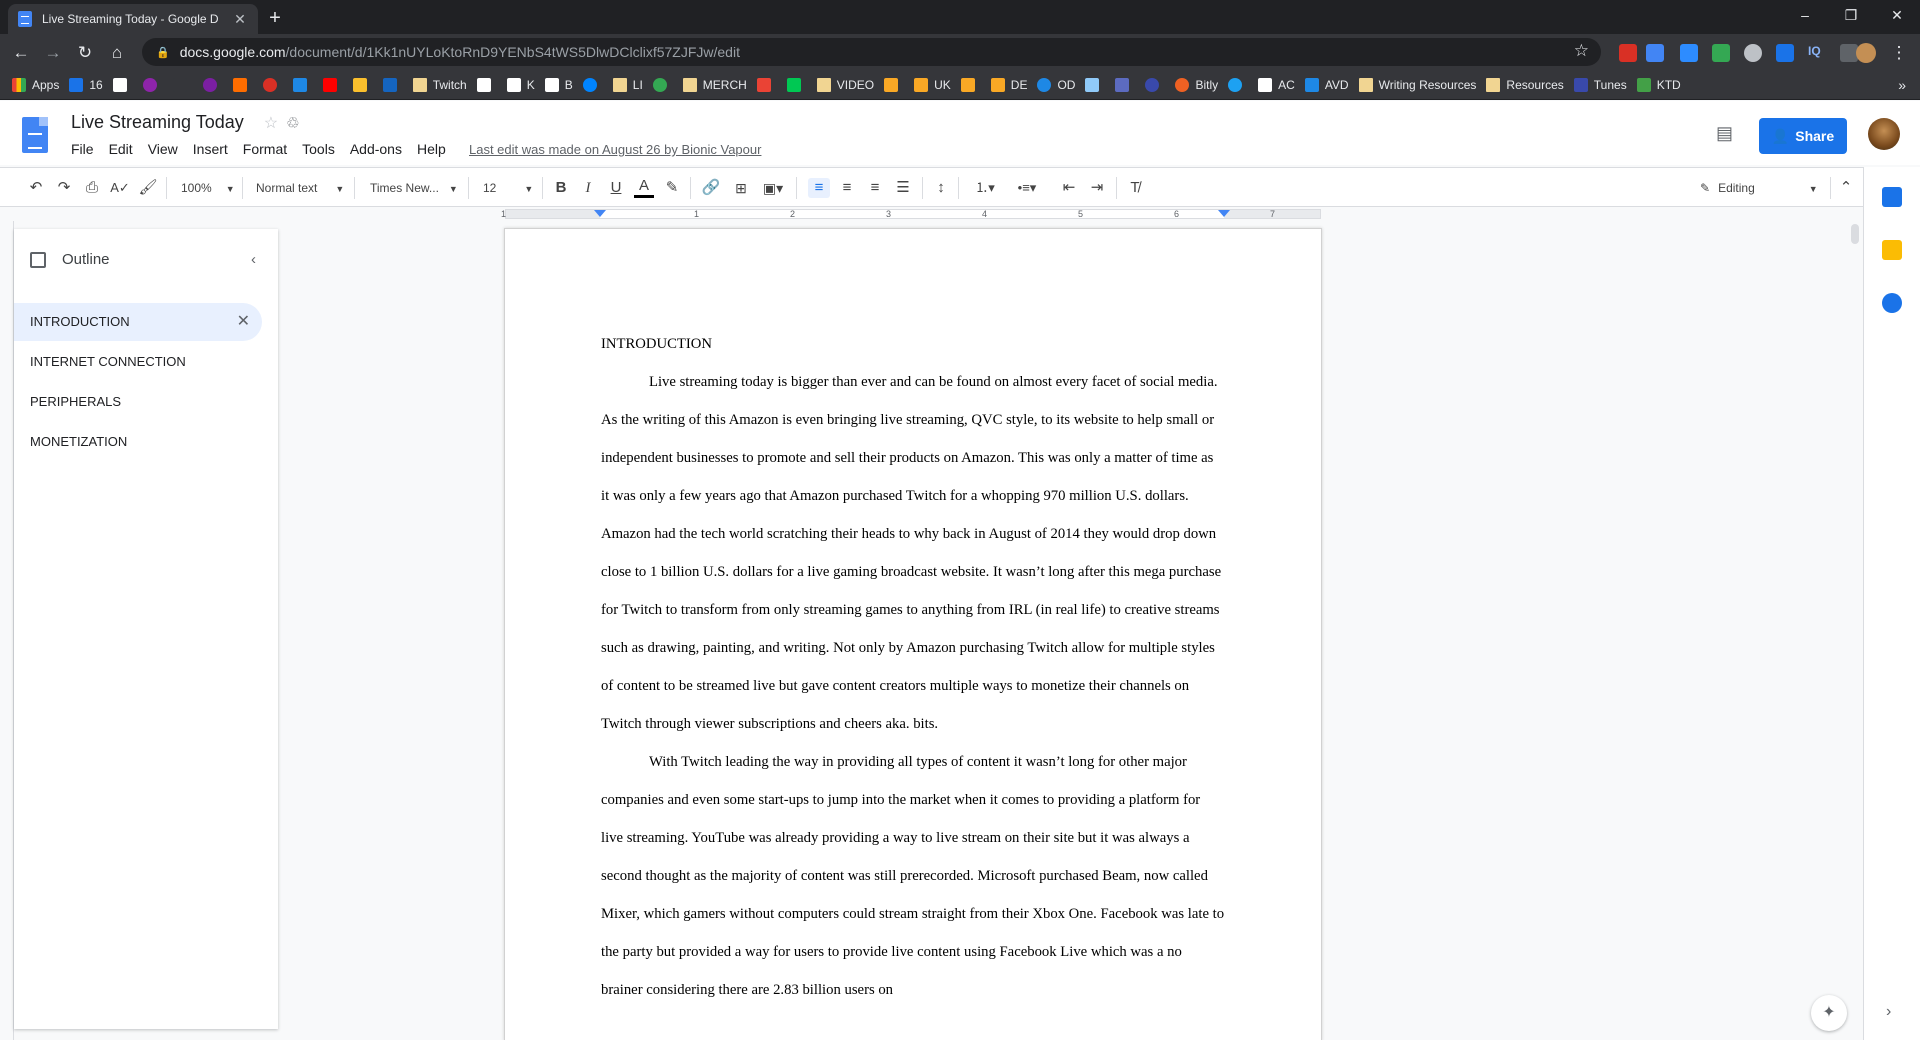  What do you see at coordinates (1803, 136) in the screenshot?
I see `share-button: 👤 Share` at bounding box center [1803, 136].